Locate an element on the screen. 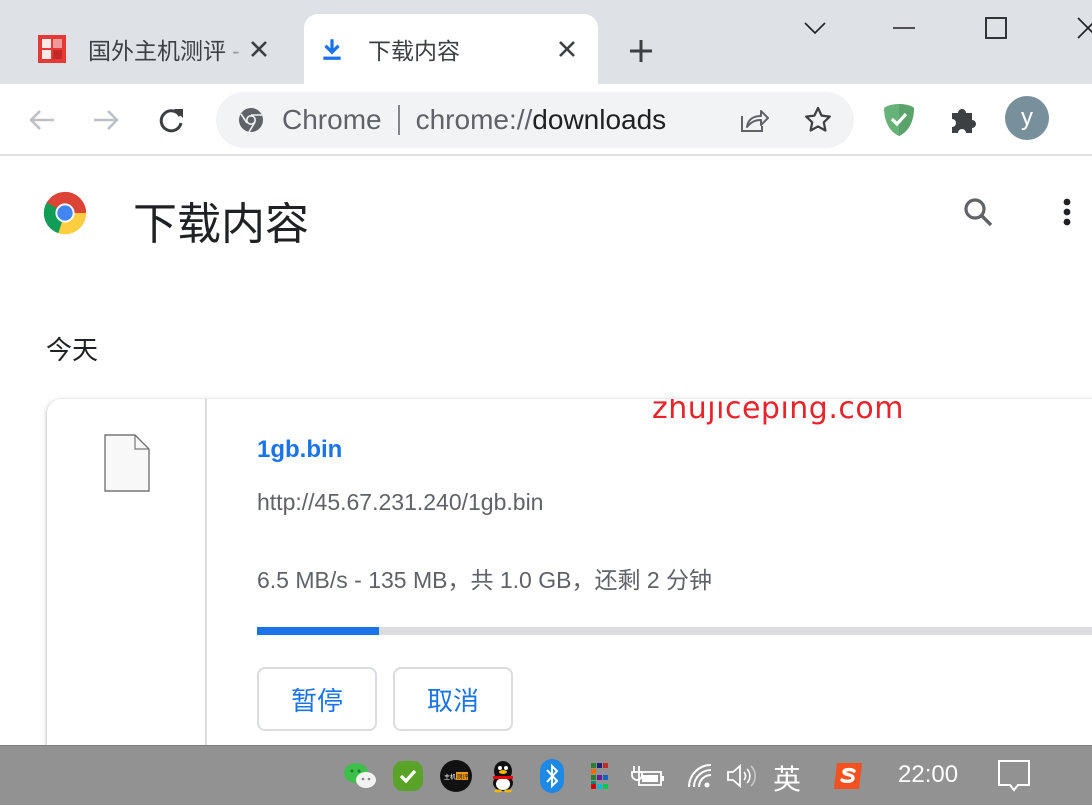 The image size is (1092, 805). maximize-icon is located at coordinates (996, 28).